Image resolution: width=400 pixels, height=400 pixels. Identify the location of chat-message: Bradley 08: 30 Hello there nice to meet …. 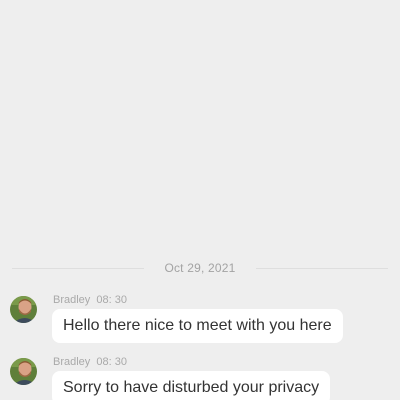
(205, 324).